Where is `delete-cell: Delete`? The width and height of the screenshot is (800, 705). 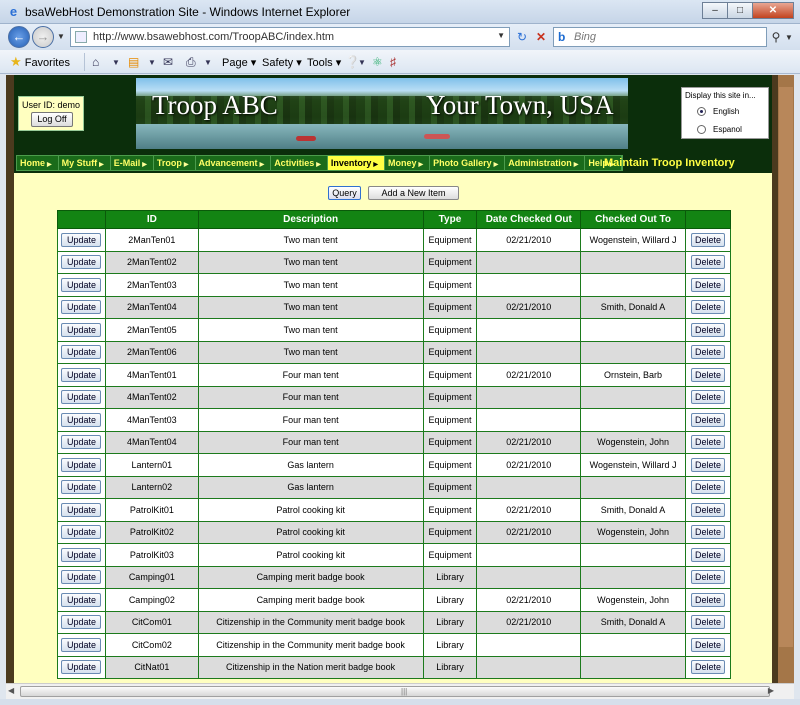
delete-cell: Delete is located at coordinates (708, 375).